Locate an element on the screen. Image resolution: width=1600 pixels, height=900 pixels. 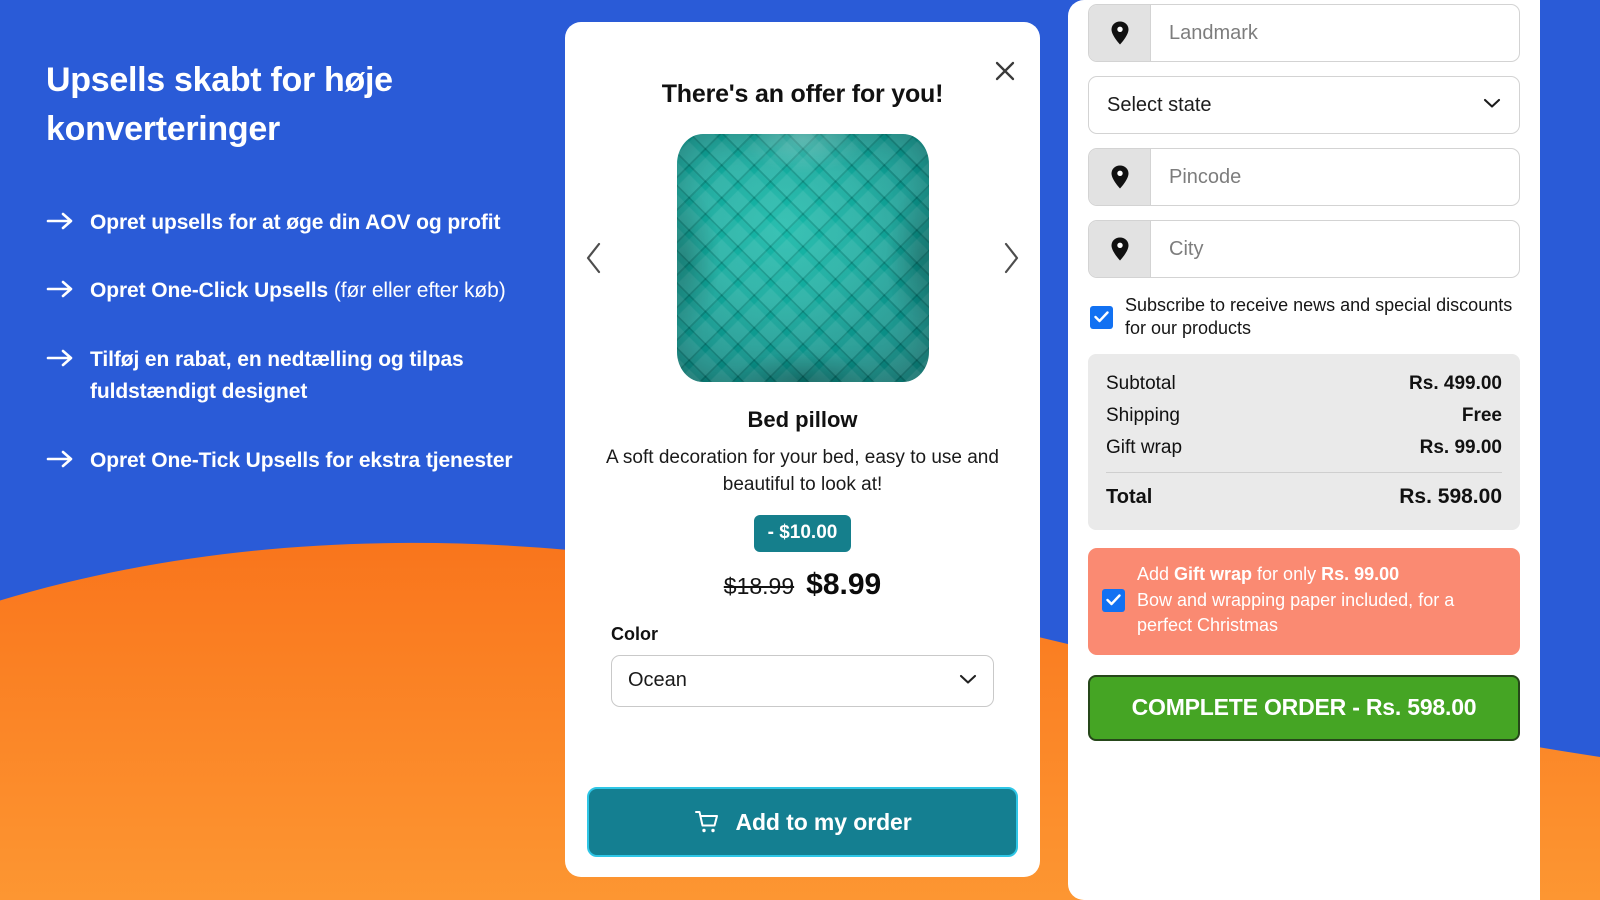
product-gallery is located at coordinates (802, 258).